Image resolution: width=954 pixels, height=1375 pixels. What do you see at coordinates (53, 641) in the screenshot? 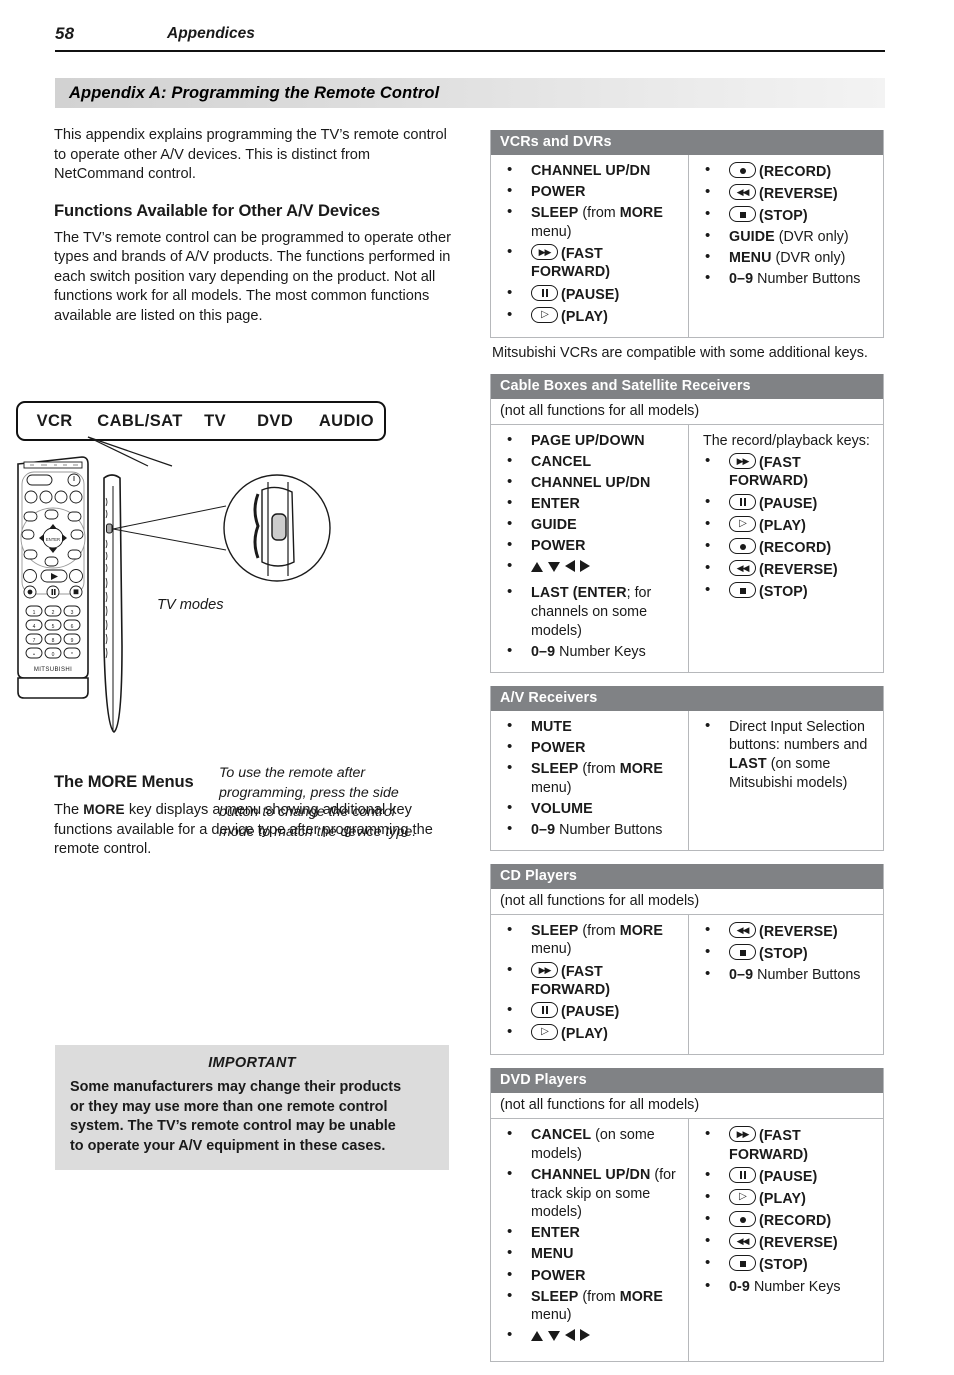
I see `svg-text: 8` at bounding box center [53, 641].